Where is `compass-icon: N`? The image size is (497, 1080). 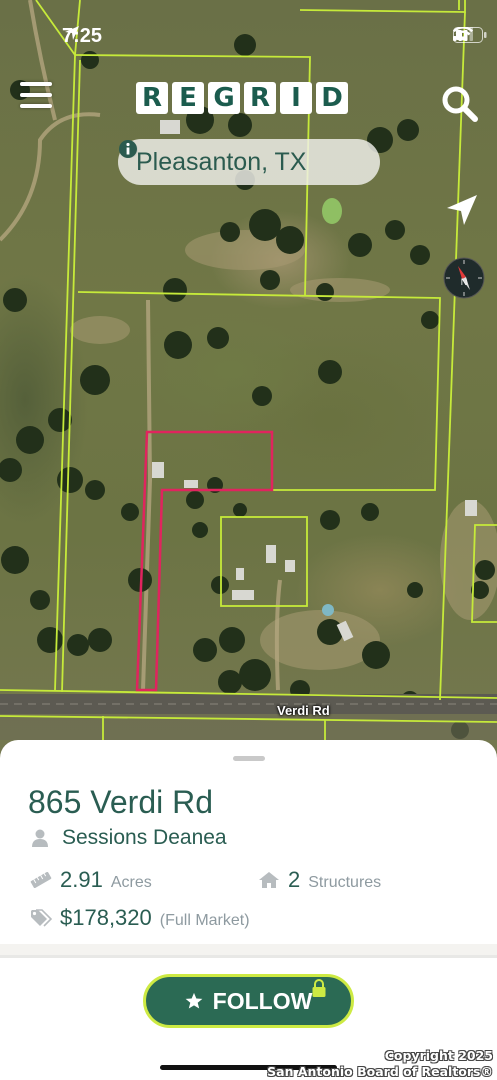
compass-icon: N is located at coordinates (464, 278).